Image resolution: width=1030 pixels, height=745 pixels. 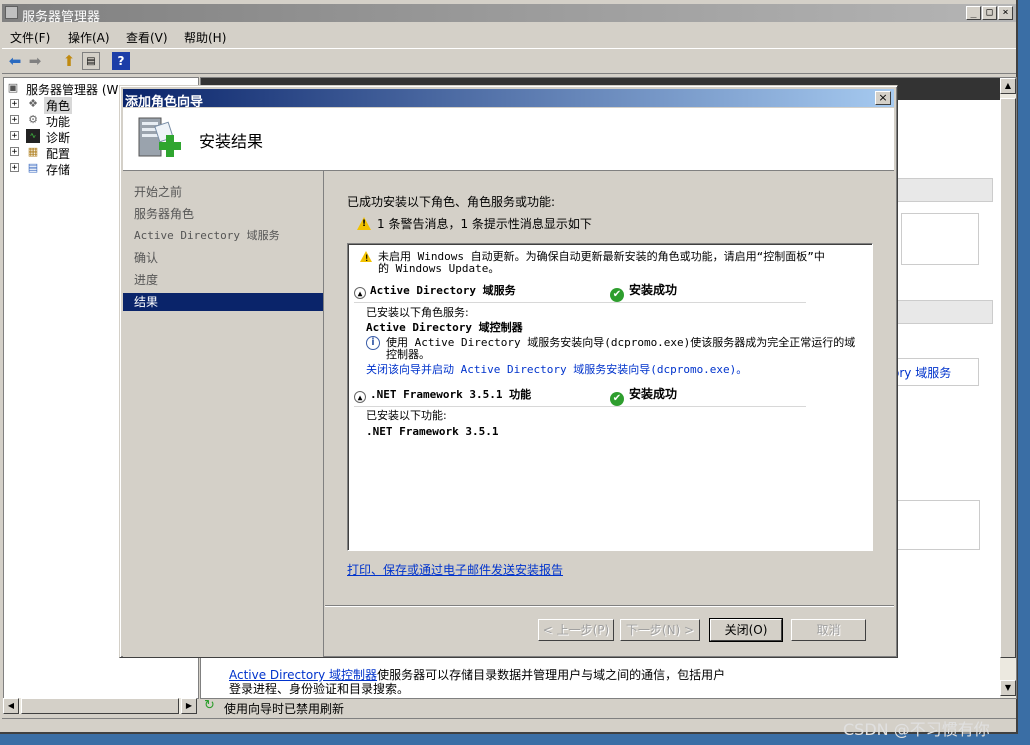 I want to click on details-box, so click(x=940, y=239).